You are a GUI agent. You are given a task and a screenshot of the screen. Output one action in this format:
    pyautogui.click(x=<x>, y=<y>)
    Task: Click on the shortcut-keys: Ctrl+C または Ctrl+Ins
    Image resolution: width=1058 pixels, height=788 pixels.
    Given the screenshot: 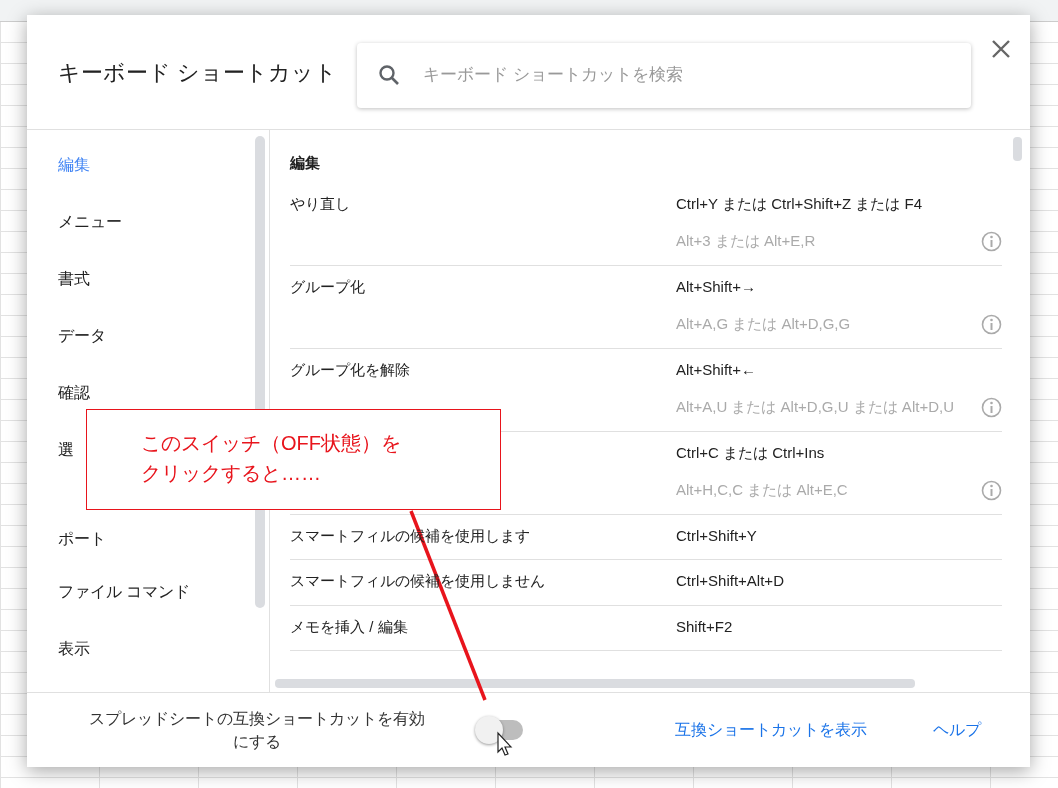 What is the action you would take?
    pyautogui.click(x=750, y=452)
    